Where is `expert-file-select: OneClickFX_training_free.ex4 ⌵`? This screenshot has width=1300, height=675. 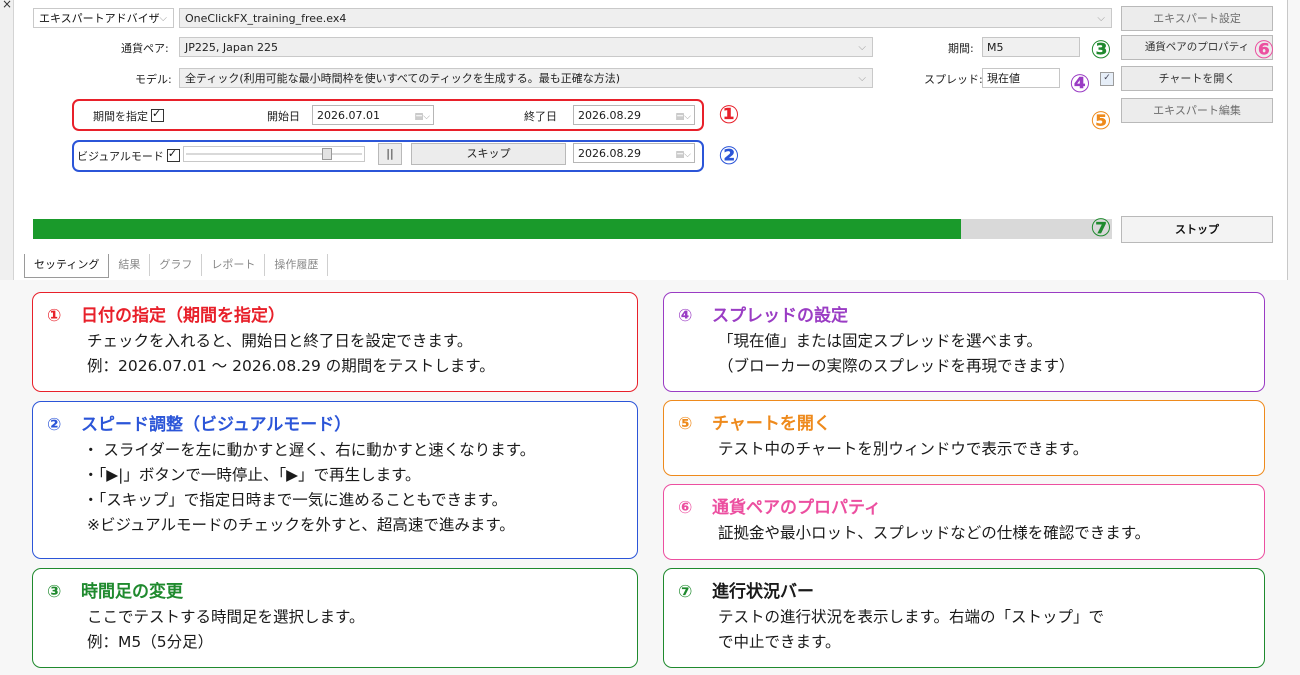
expert-file-select: OneClickFX_training_free.ex4 ⌵ is located at coordinates (645, 18).